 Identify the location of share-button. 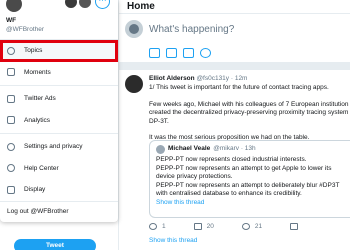
(294, 226).